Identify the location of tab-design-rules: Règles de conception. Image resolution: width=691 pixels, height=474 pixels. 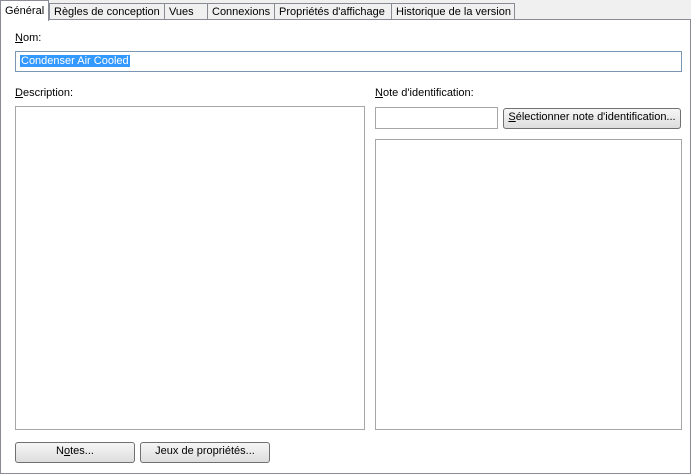
(107, 11).